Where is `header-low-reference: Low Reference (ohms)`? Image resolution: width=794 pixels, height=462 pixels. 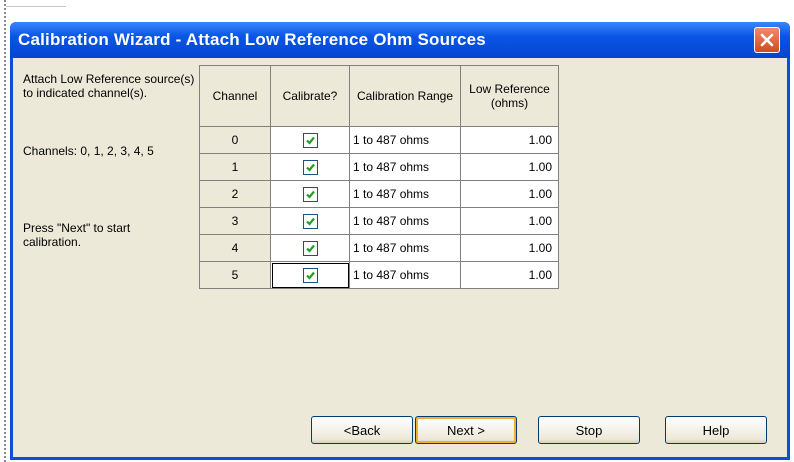
header-low-reference: Low Reference (ohms) is located at coordinates (509, 96).